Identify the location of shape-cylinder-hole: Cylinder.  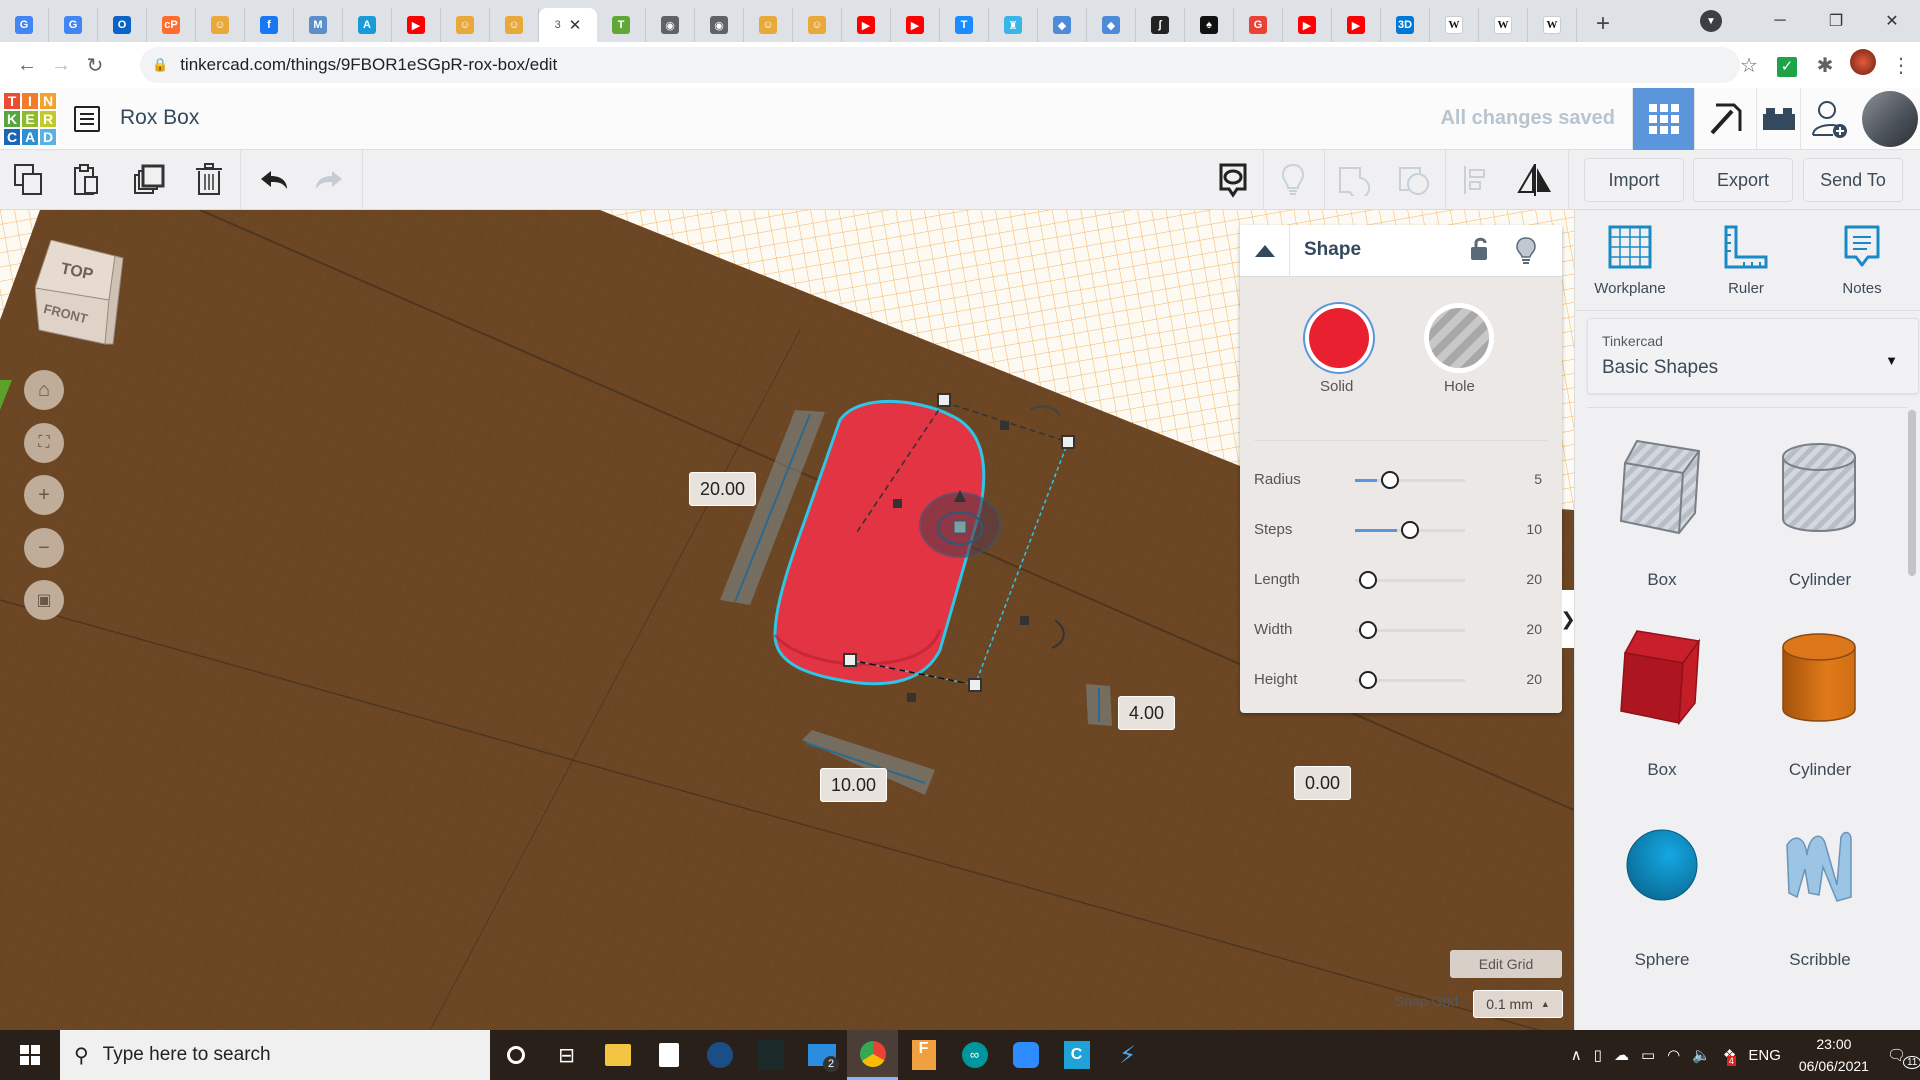
(1820, 515).